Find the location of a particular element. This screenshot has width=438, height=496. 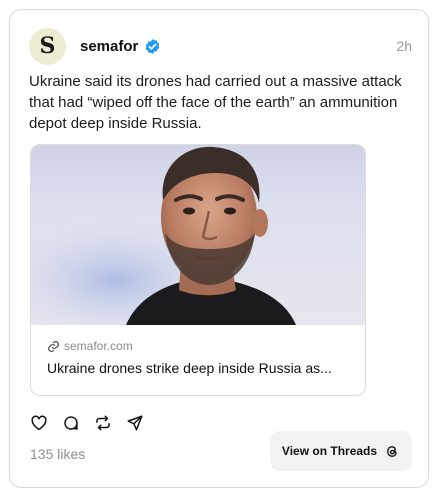

username: semafor is located at coordinates (109, 46).